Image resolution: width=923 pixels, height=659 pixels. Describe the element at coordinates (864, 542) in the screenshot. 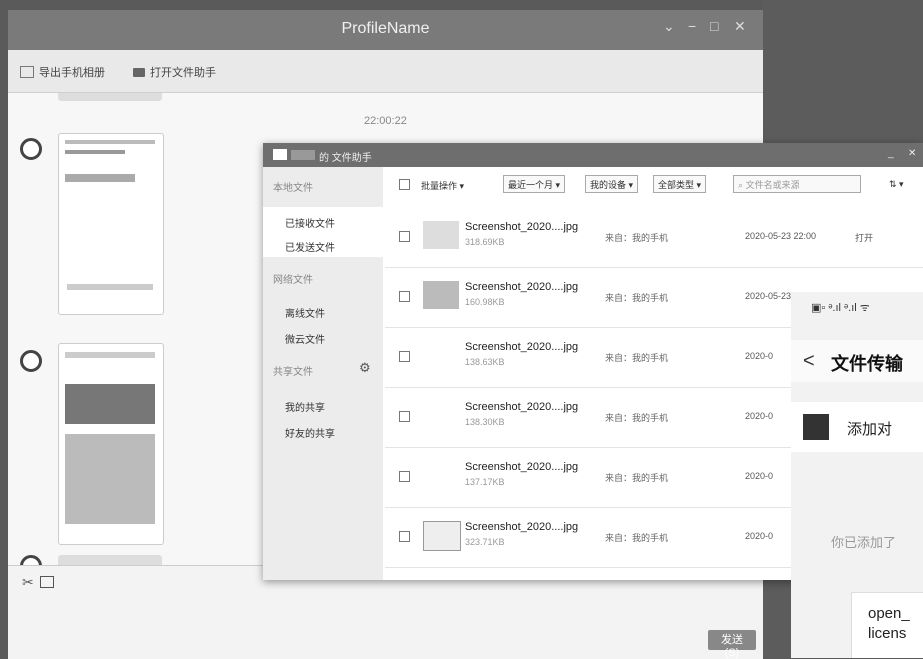

I see `added-notice: 你已添加了` at that location.